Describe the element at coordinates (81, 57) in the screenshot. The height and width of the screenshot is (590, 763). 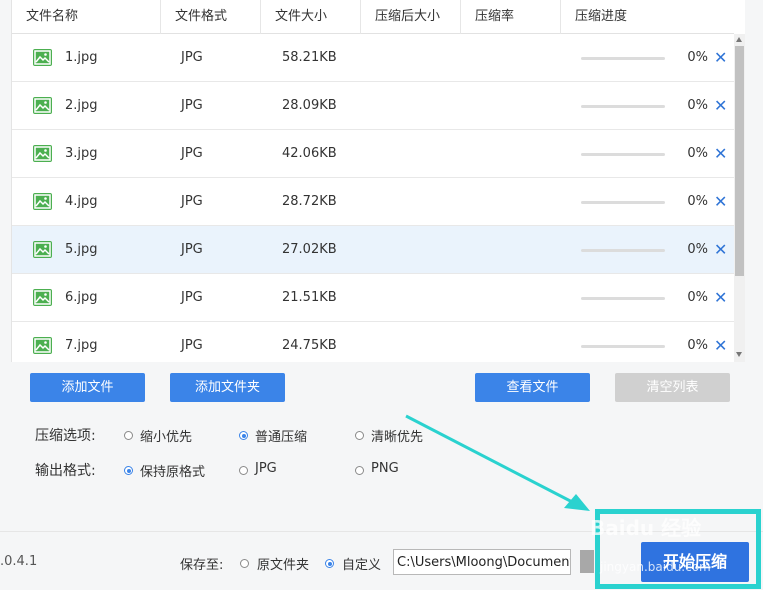
I see `file-name: 1.jpg` at that location.